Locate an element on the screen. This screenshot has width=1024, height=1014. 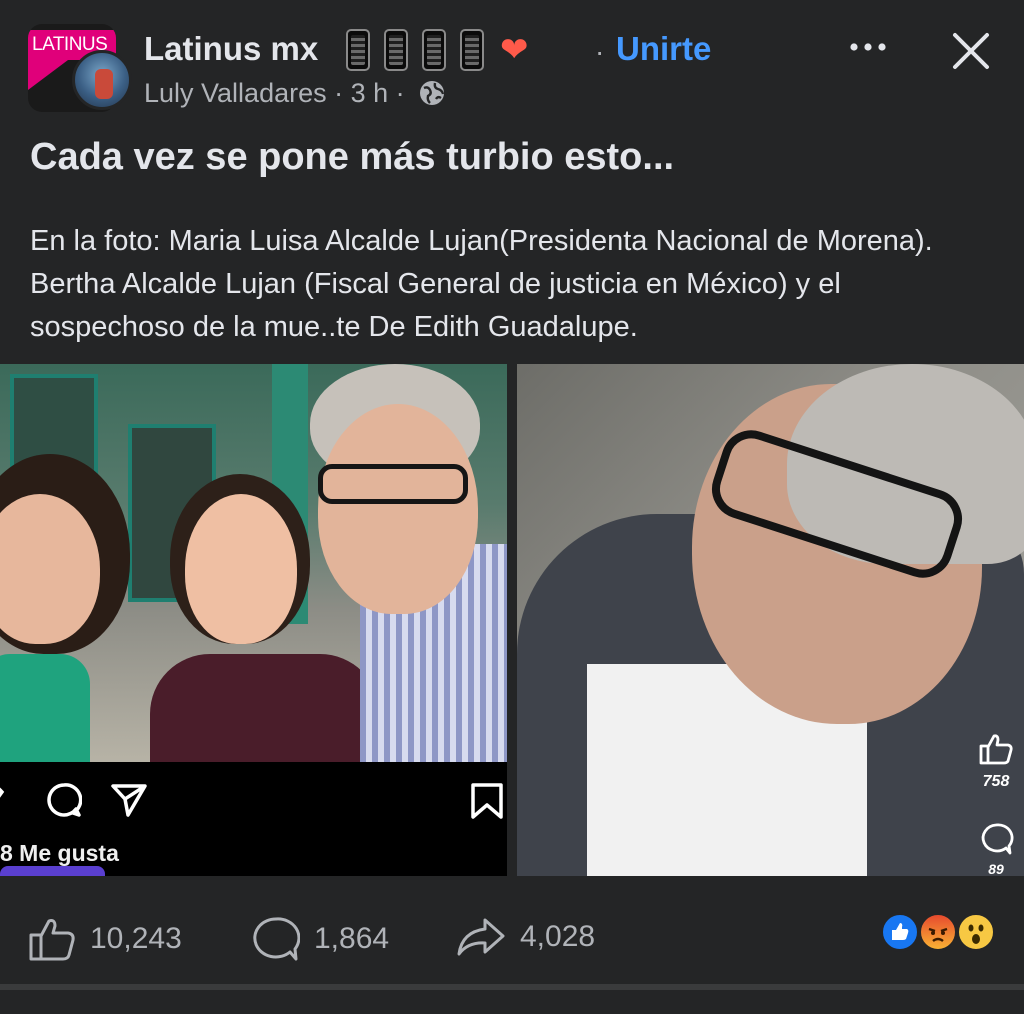
globe-icon is located at coordinates (432, 93).